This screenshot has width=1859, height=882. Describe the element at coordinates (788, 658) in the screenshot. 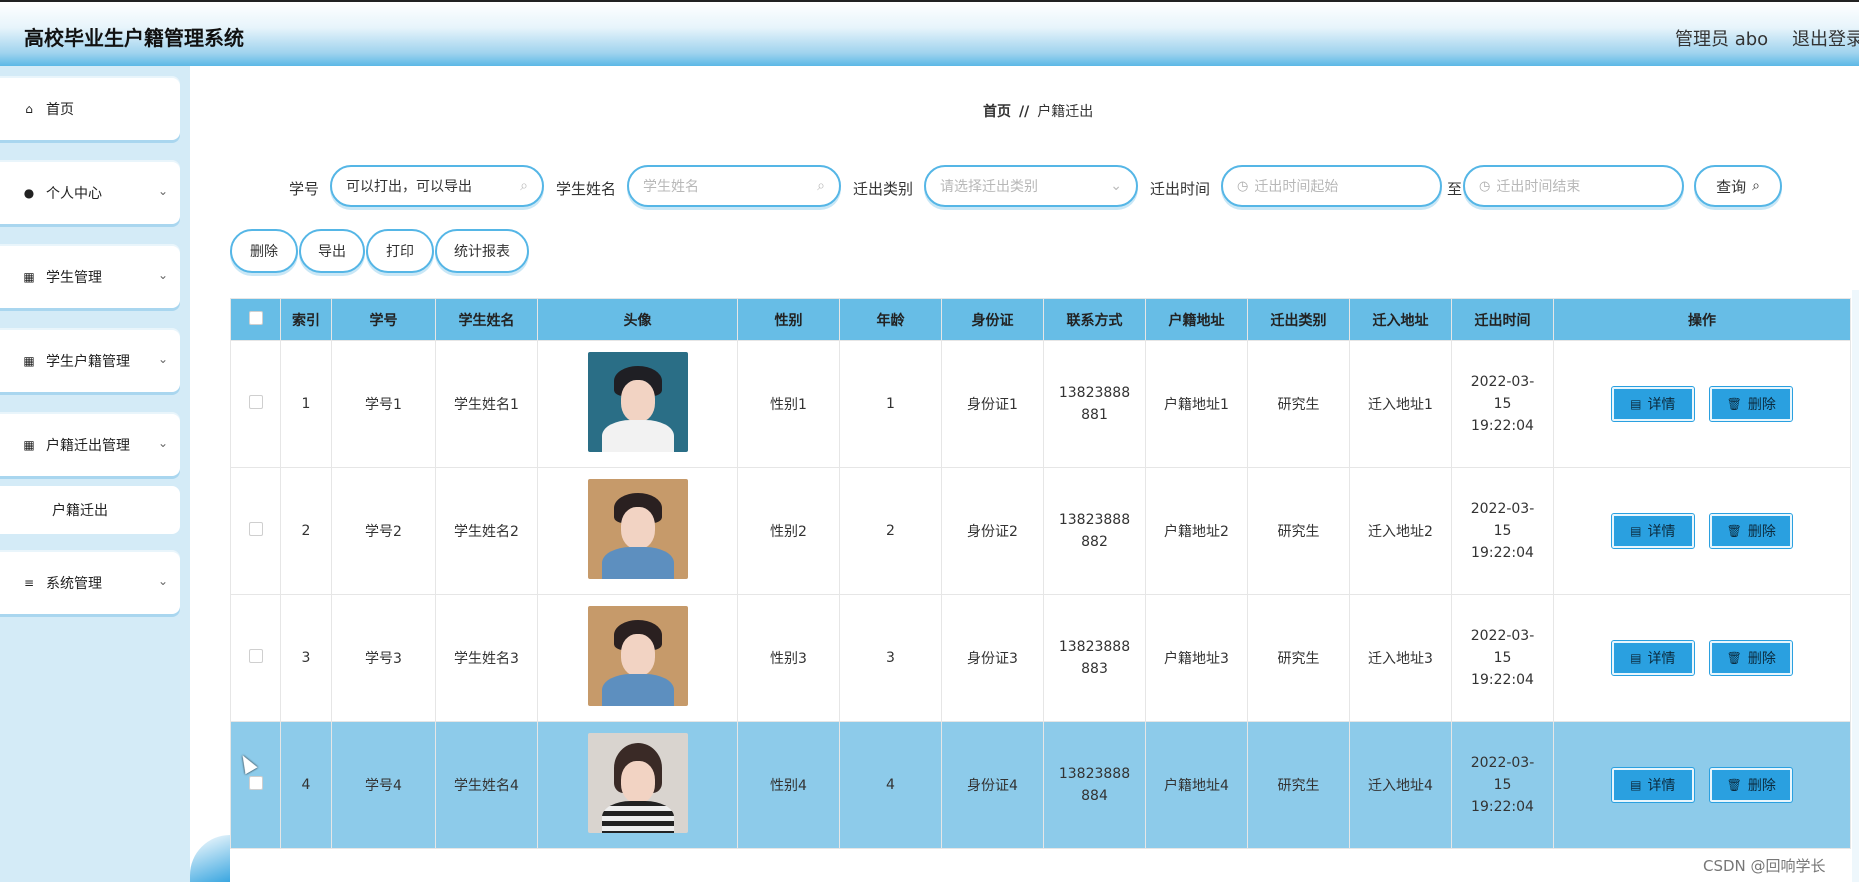

I see `cell-gender: 性别3` at that location.